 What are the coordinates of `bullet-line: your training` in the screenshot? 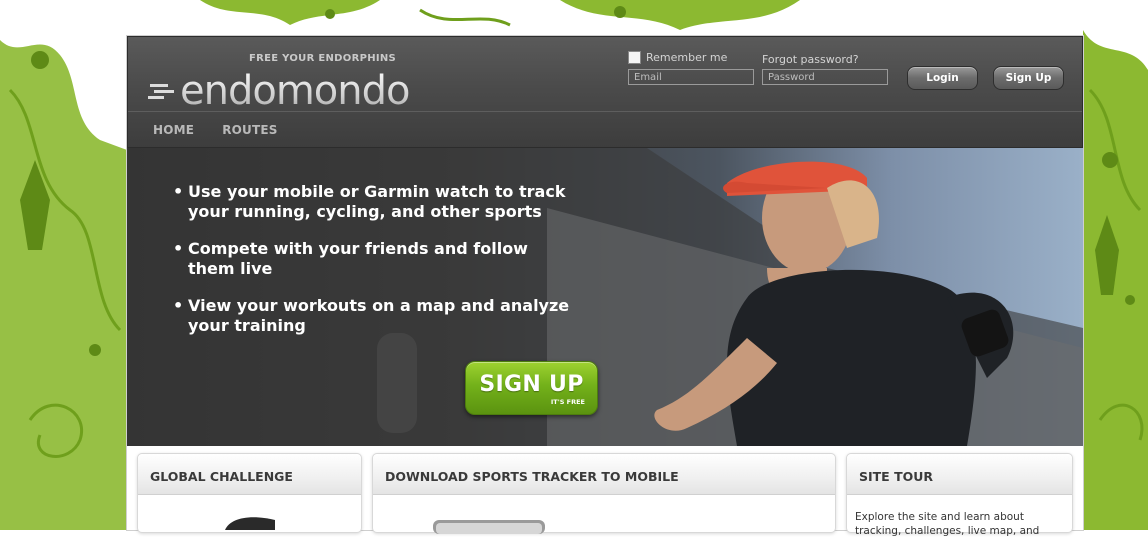 It's located at (247, 325).